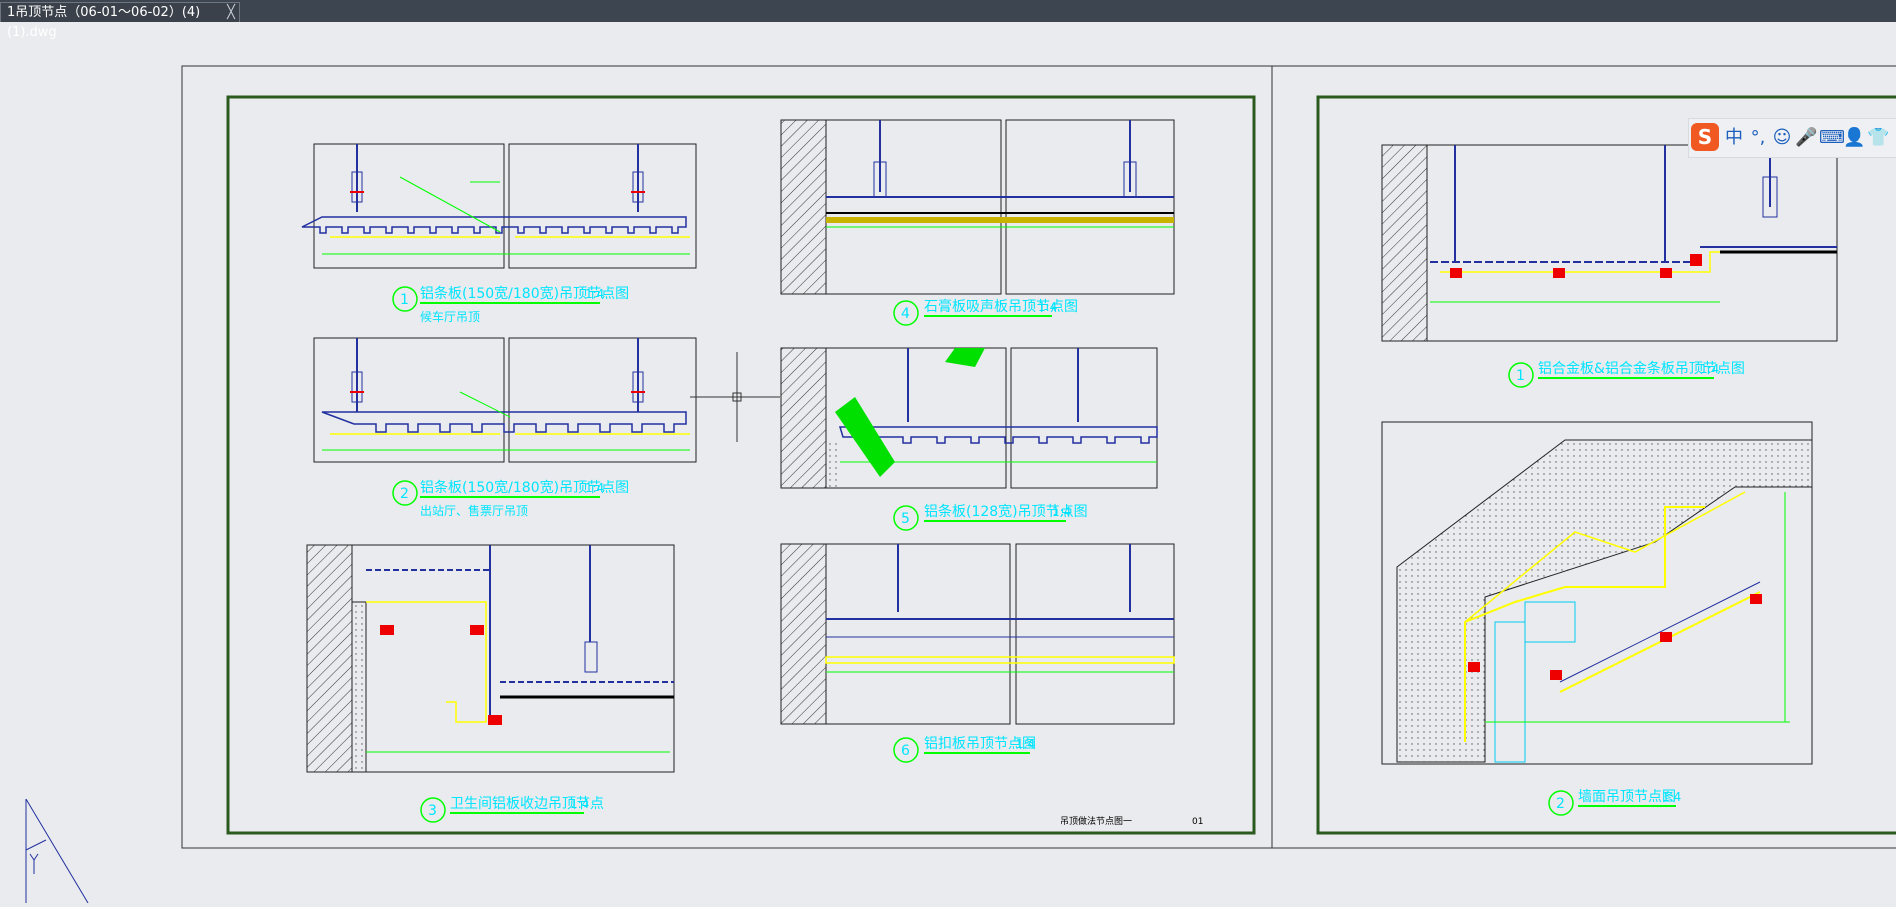 The width and height of the screenshot is (1896, 907). What do you see at coordinates (1758, 138) in the screenshot?
I see `punctuation-icon: °,` at bounding box center [1758, 138].